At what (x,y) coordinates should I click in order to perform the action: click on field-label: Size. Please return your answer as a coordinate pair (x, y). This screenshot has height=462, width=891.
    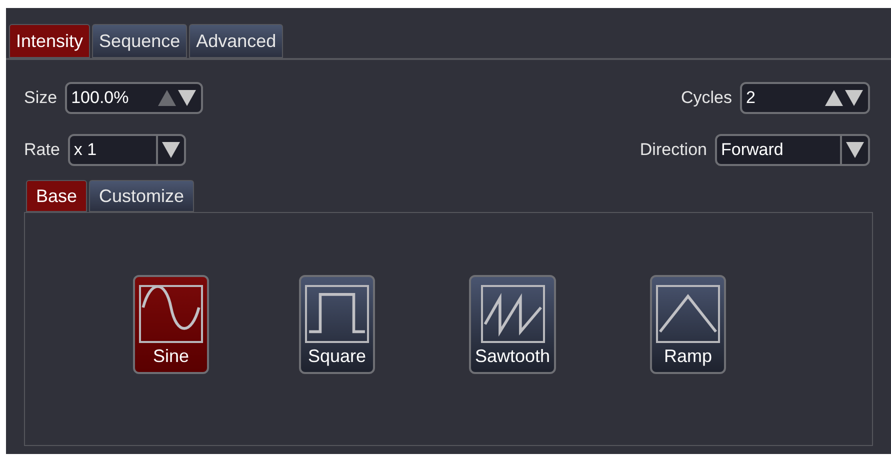
    Looking at the image, I should click on (41, 98).